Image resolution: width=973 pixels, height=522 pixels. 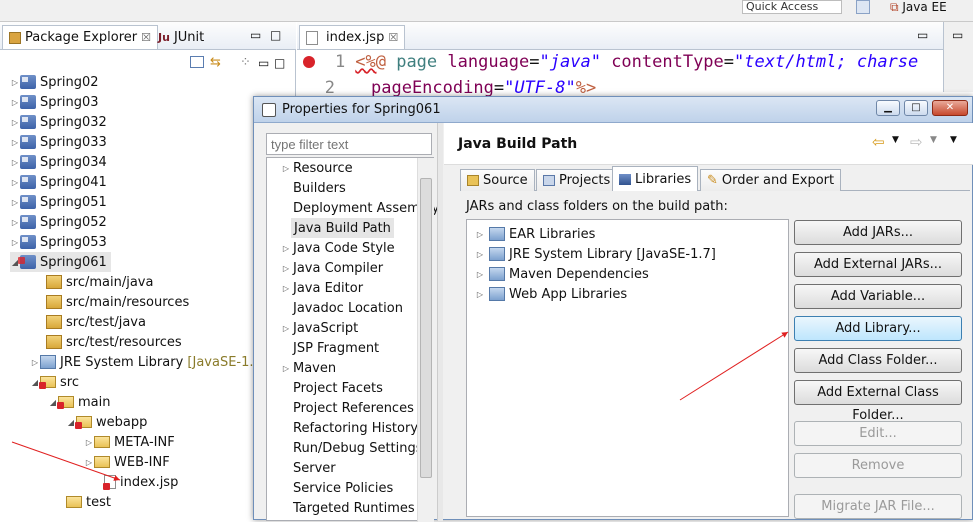 I want to click on category-java-code-style: ▷ Java Code Style, so click(x=338, y=248).